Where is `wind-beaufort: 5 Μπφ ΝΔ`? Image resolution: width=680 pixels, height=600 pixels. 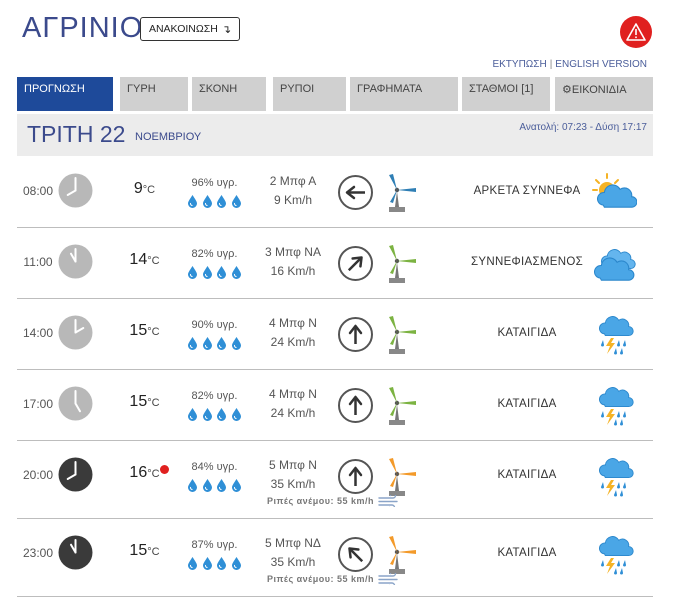 wind-beaufort: 5 Μπφ ΝΔ is located at coordinates (293, 543).